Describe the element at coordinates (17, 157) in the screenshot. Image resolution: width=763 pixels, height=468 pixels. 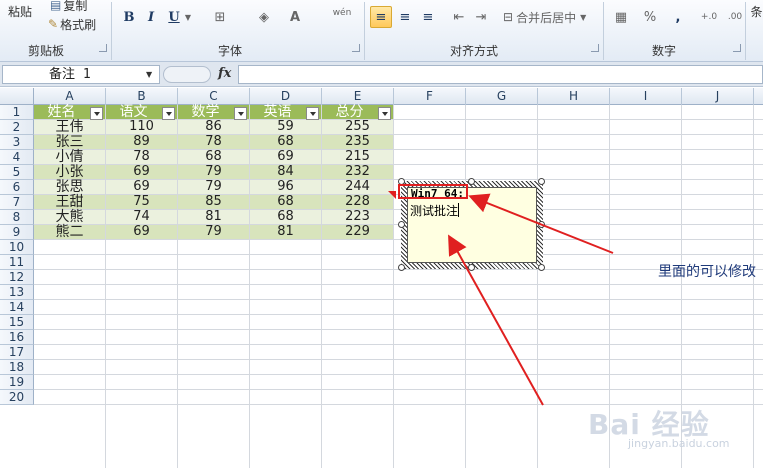
I see `row-header-4: 4` at that location.